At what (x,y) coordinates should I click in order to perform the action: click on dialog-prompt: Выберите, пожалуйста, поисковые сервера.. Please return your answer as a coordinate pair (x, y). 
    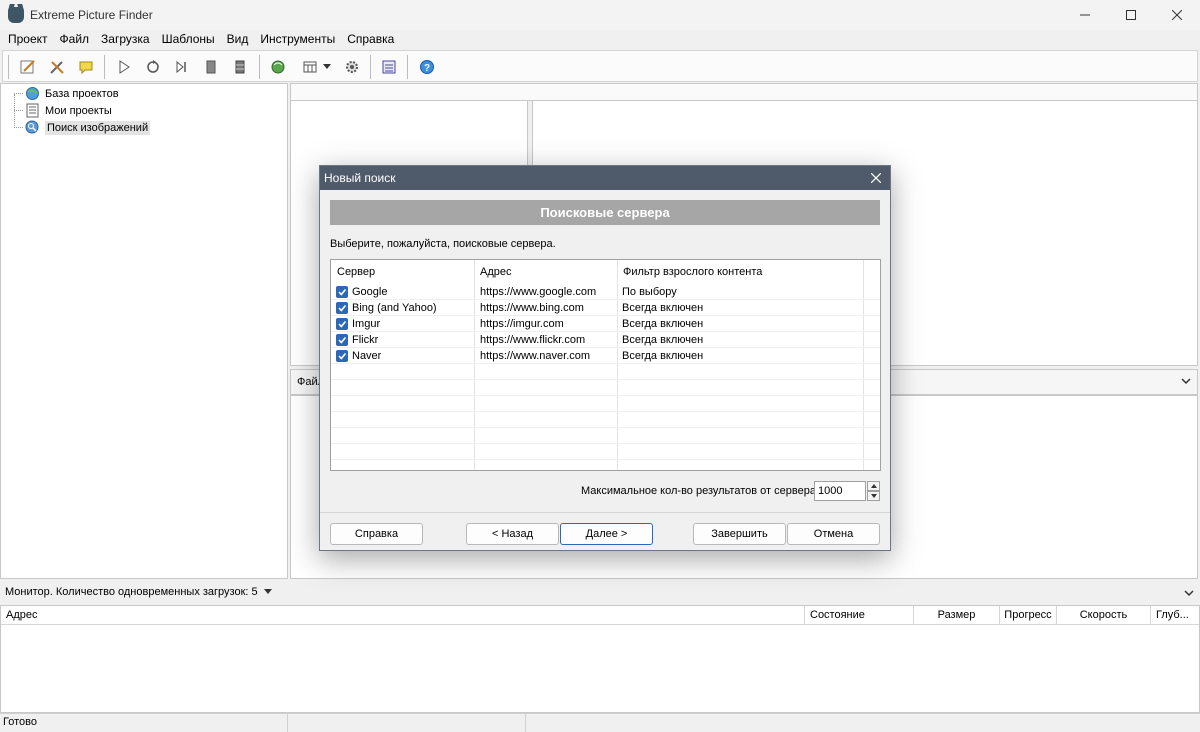
    Looking at the image, I should click on (443, 244).